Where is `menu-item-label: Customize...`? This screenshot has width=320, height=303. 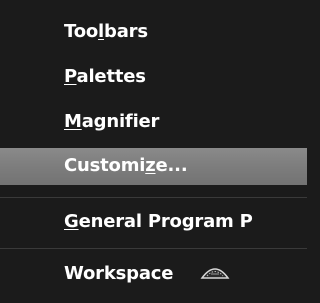
menu-item-label: Customize... is located at coordinates (126, 165).